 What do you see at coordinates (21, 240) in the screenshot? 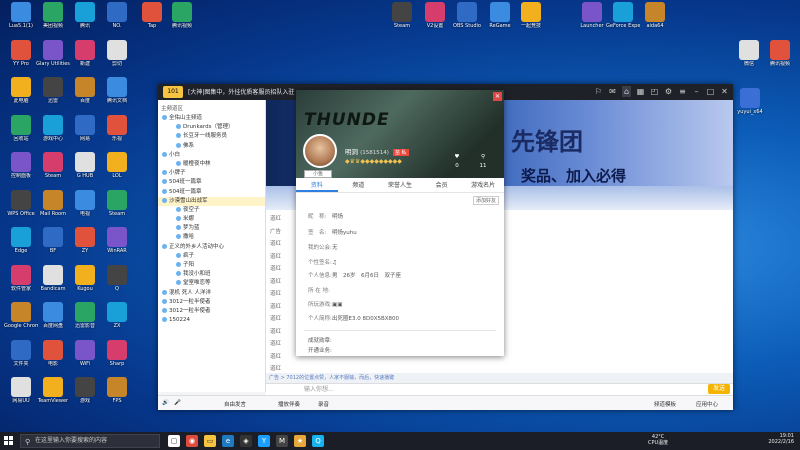
I see `desktop-icon: Edge` at bounding box center [21, 240].